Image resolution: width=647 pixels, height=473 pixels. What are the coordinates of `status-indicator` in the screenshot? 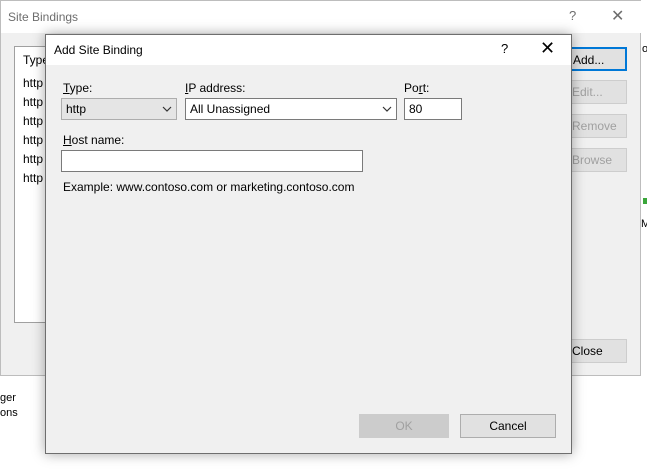 It's located at (645, 201).